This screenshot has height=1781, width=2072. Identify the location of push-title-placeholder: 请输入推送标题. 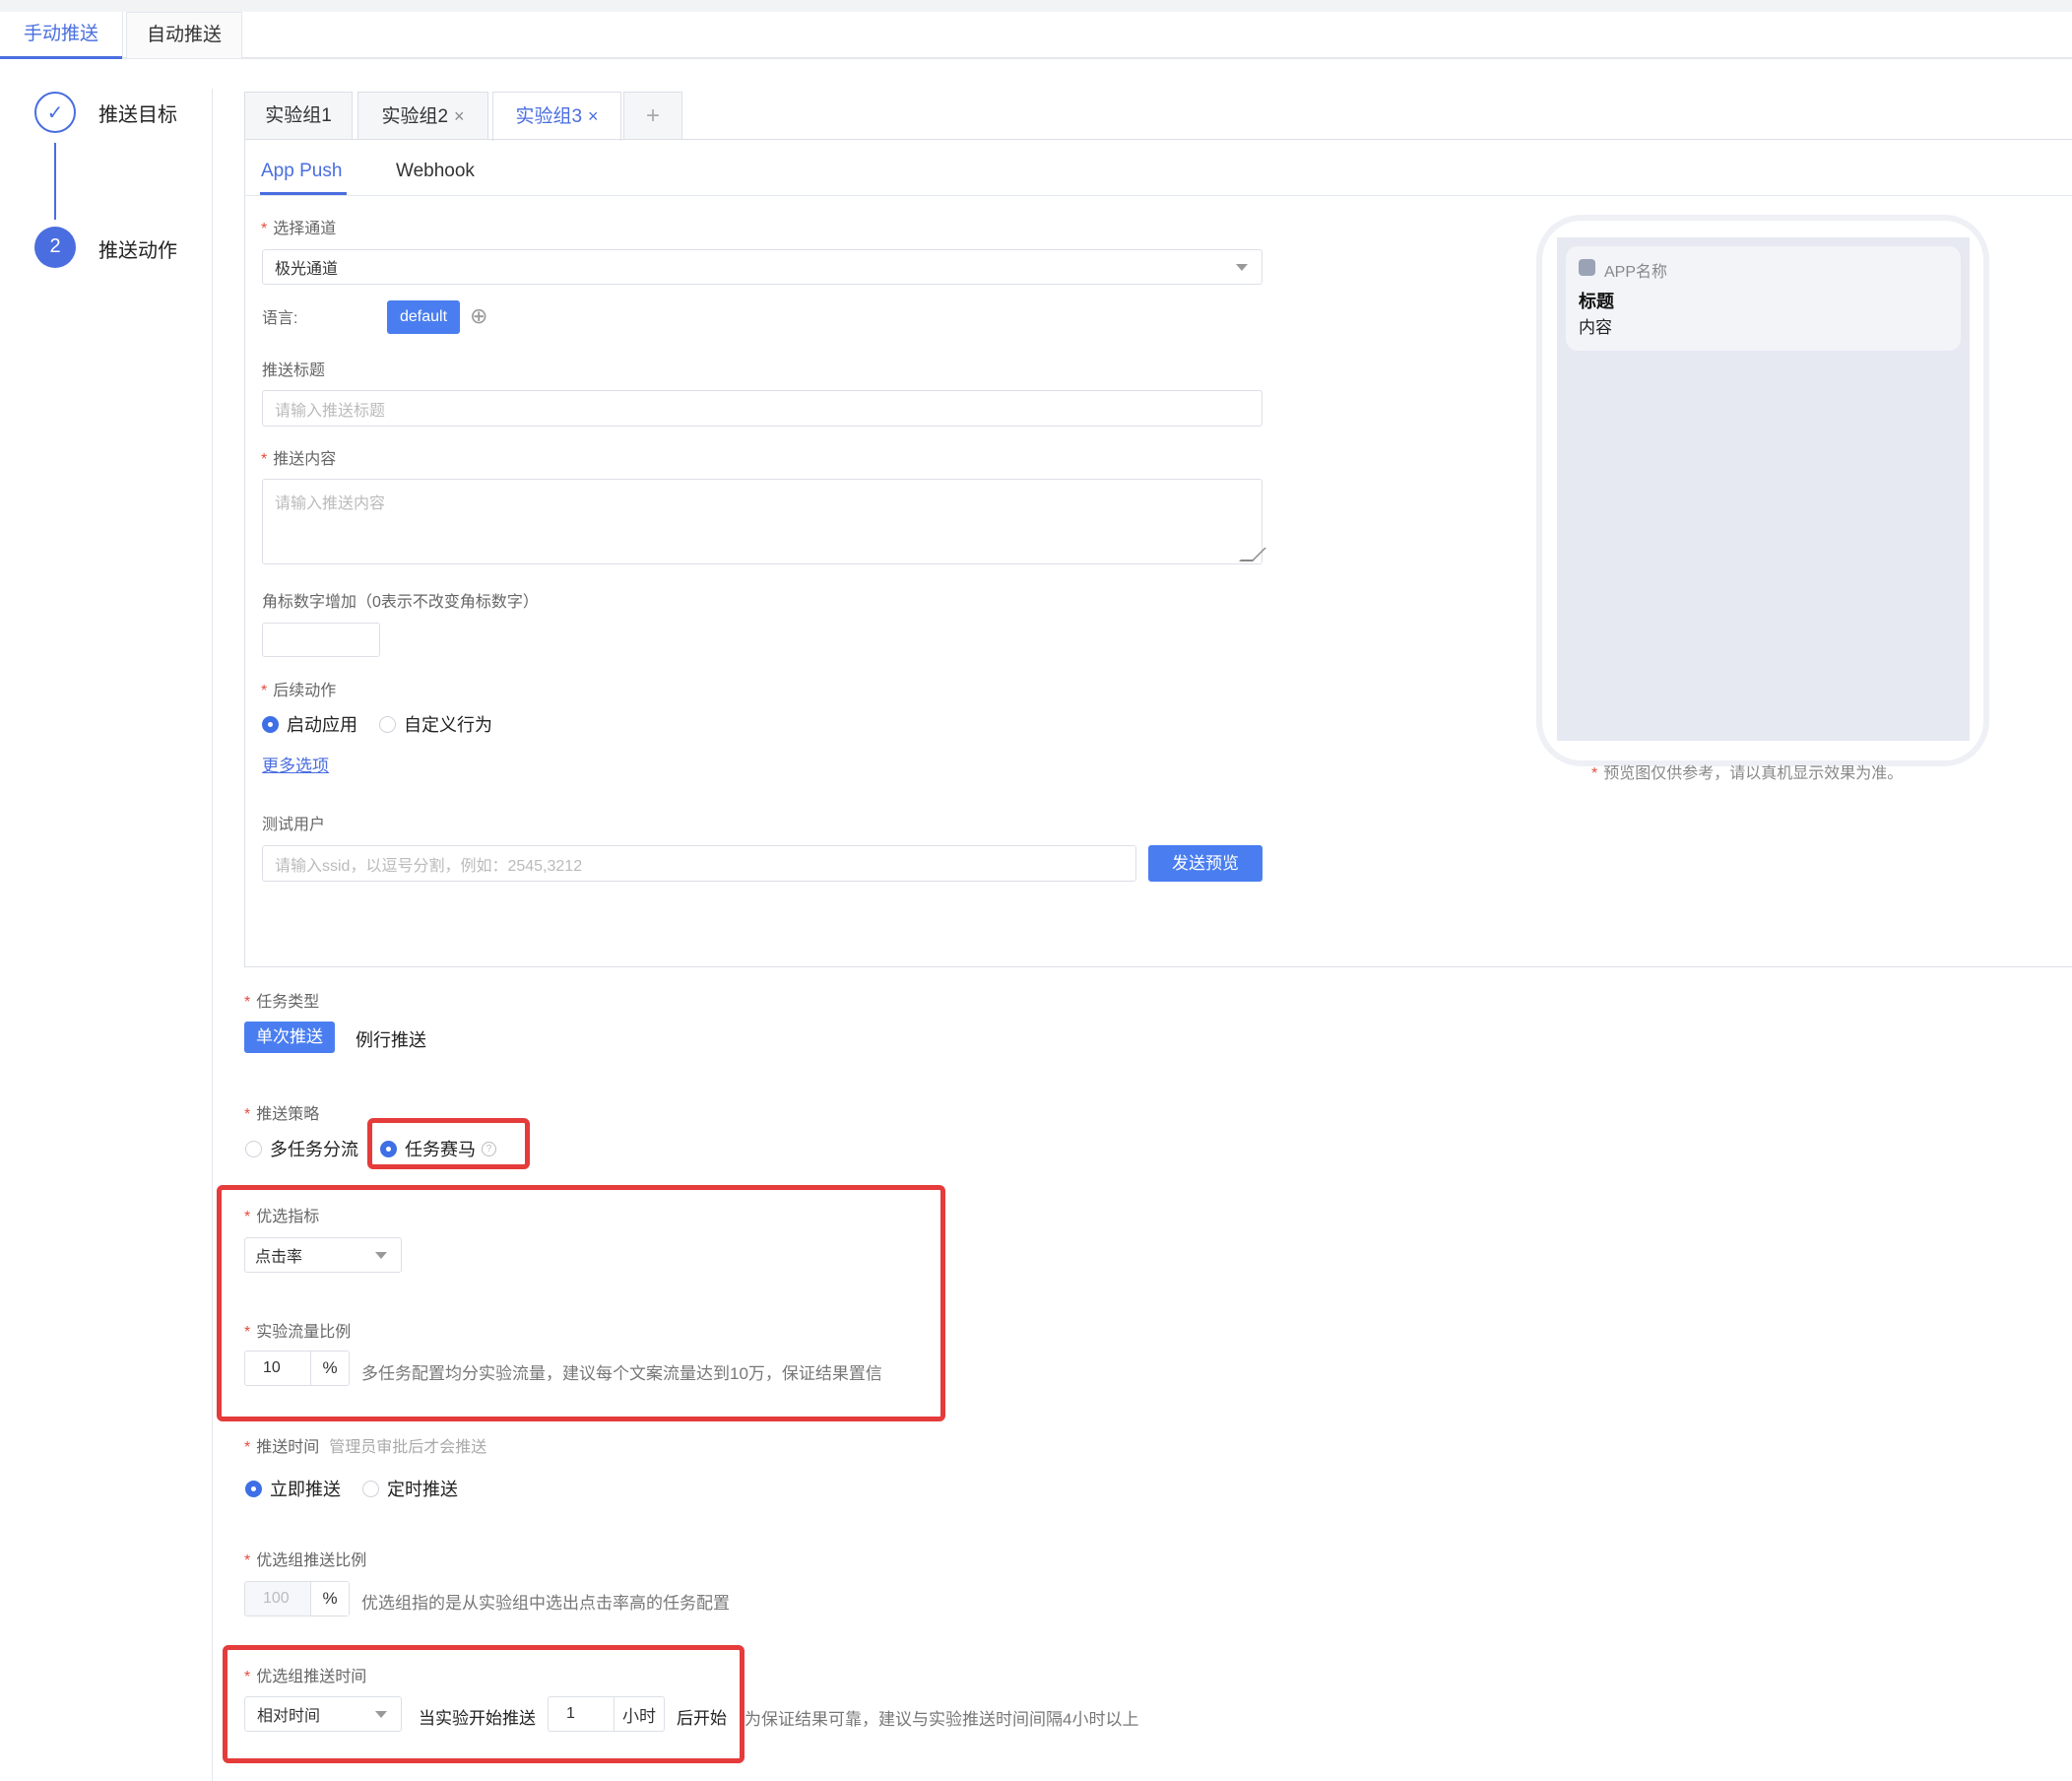
(330, 411).